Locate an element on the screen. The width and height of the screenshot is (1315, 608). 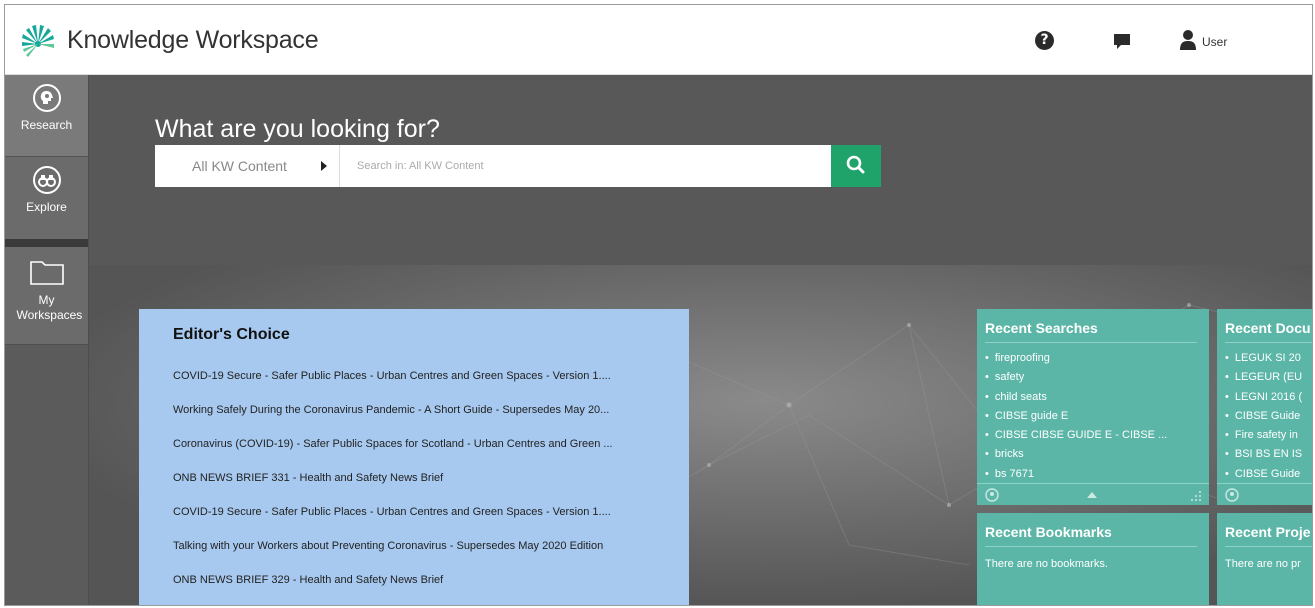
sidebar-item-my-workspaces: My Workspaces is located at coordinates (46, 296).